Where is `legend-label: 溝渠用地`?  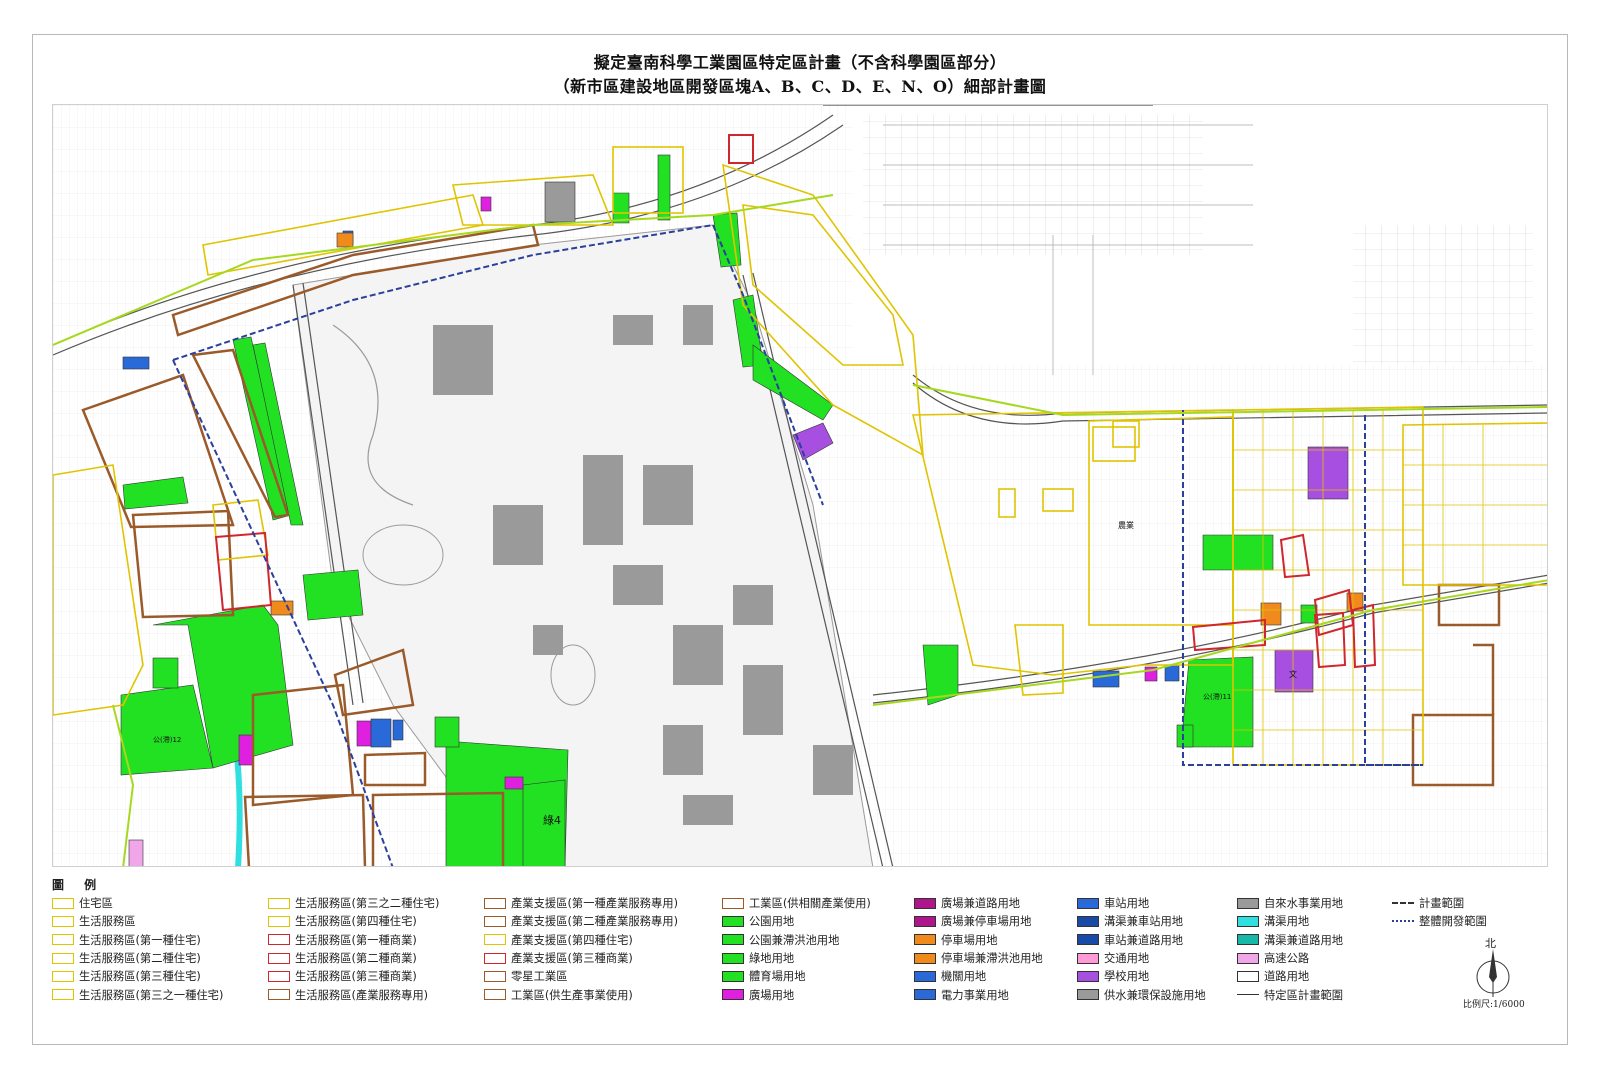 legend-label: 溝渠用地 is located at coordinates (1287, 922).